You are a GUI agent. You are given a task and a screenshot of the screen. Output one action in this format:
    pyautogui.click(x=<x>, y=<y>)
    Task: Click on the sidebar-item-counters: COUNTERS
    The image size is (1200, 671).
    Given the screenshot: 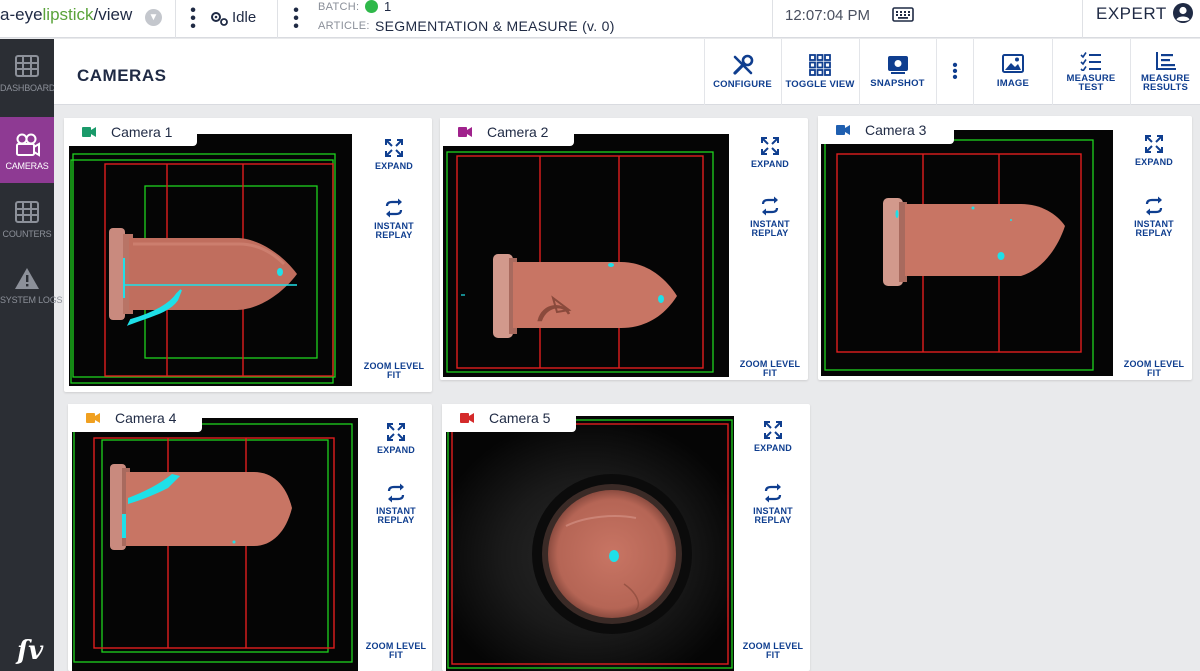 What is the action you would take?
    pyautogui.click(x=27, y=218)
    